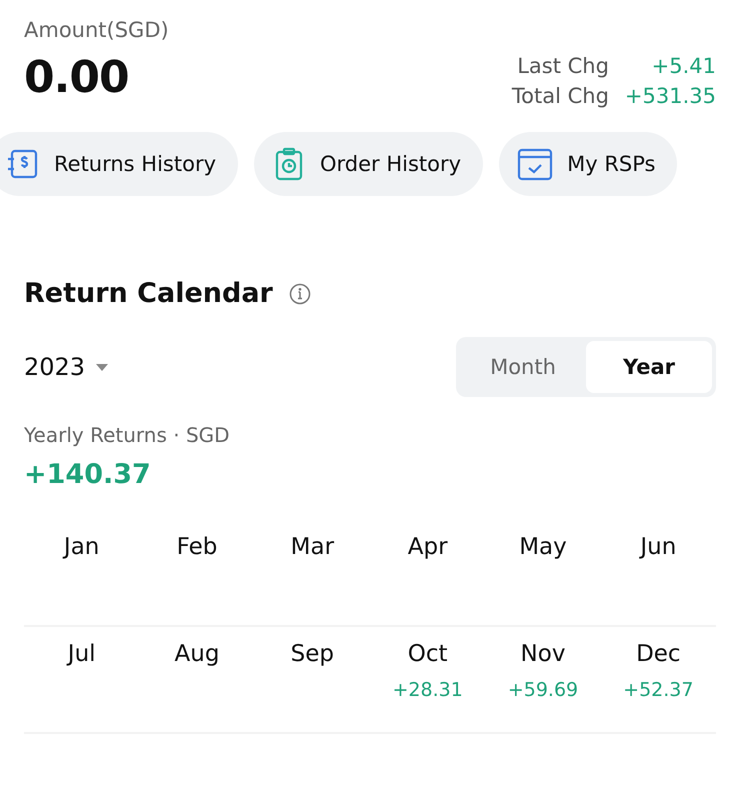 Image resolution: width=738 pixels, height=810 pixels. Describe the element at coordinates (658, 654) in the screenshot. I see `month-label: Dec` at that location.